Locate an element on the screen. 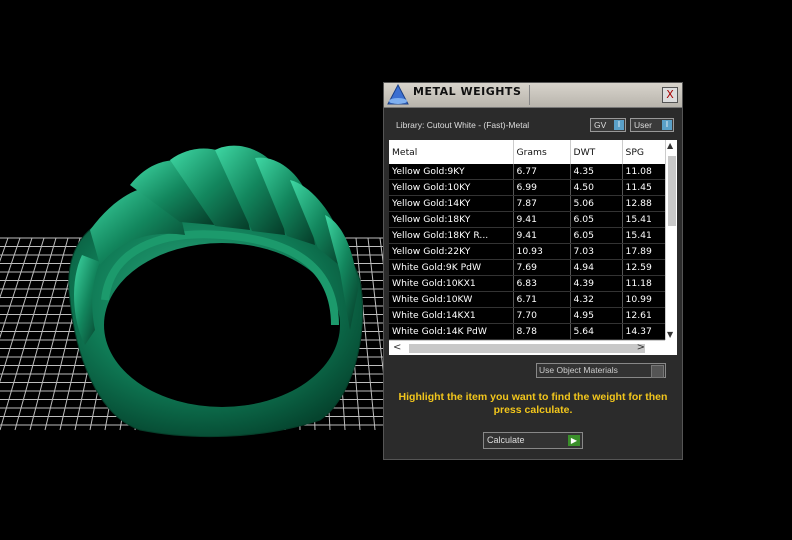 The width and height of the screenshot is (792, 540). table-row: Yellow Gold:9KY 6.77 4.35 11.08 is located at coordinates (527, 172).